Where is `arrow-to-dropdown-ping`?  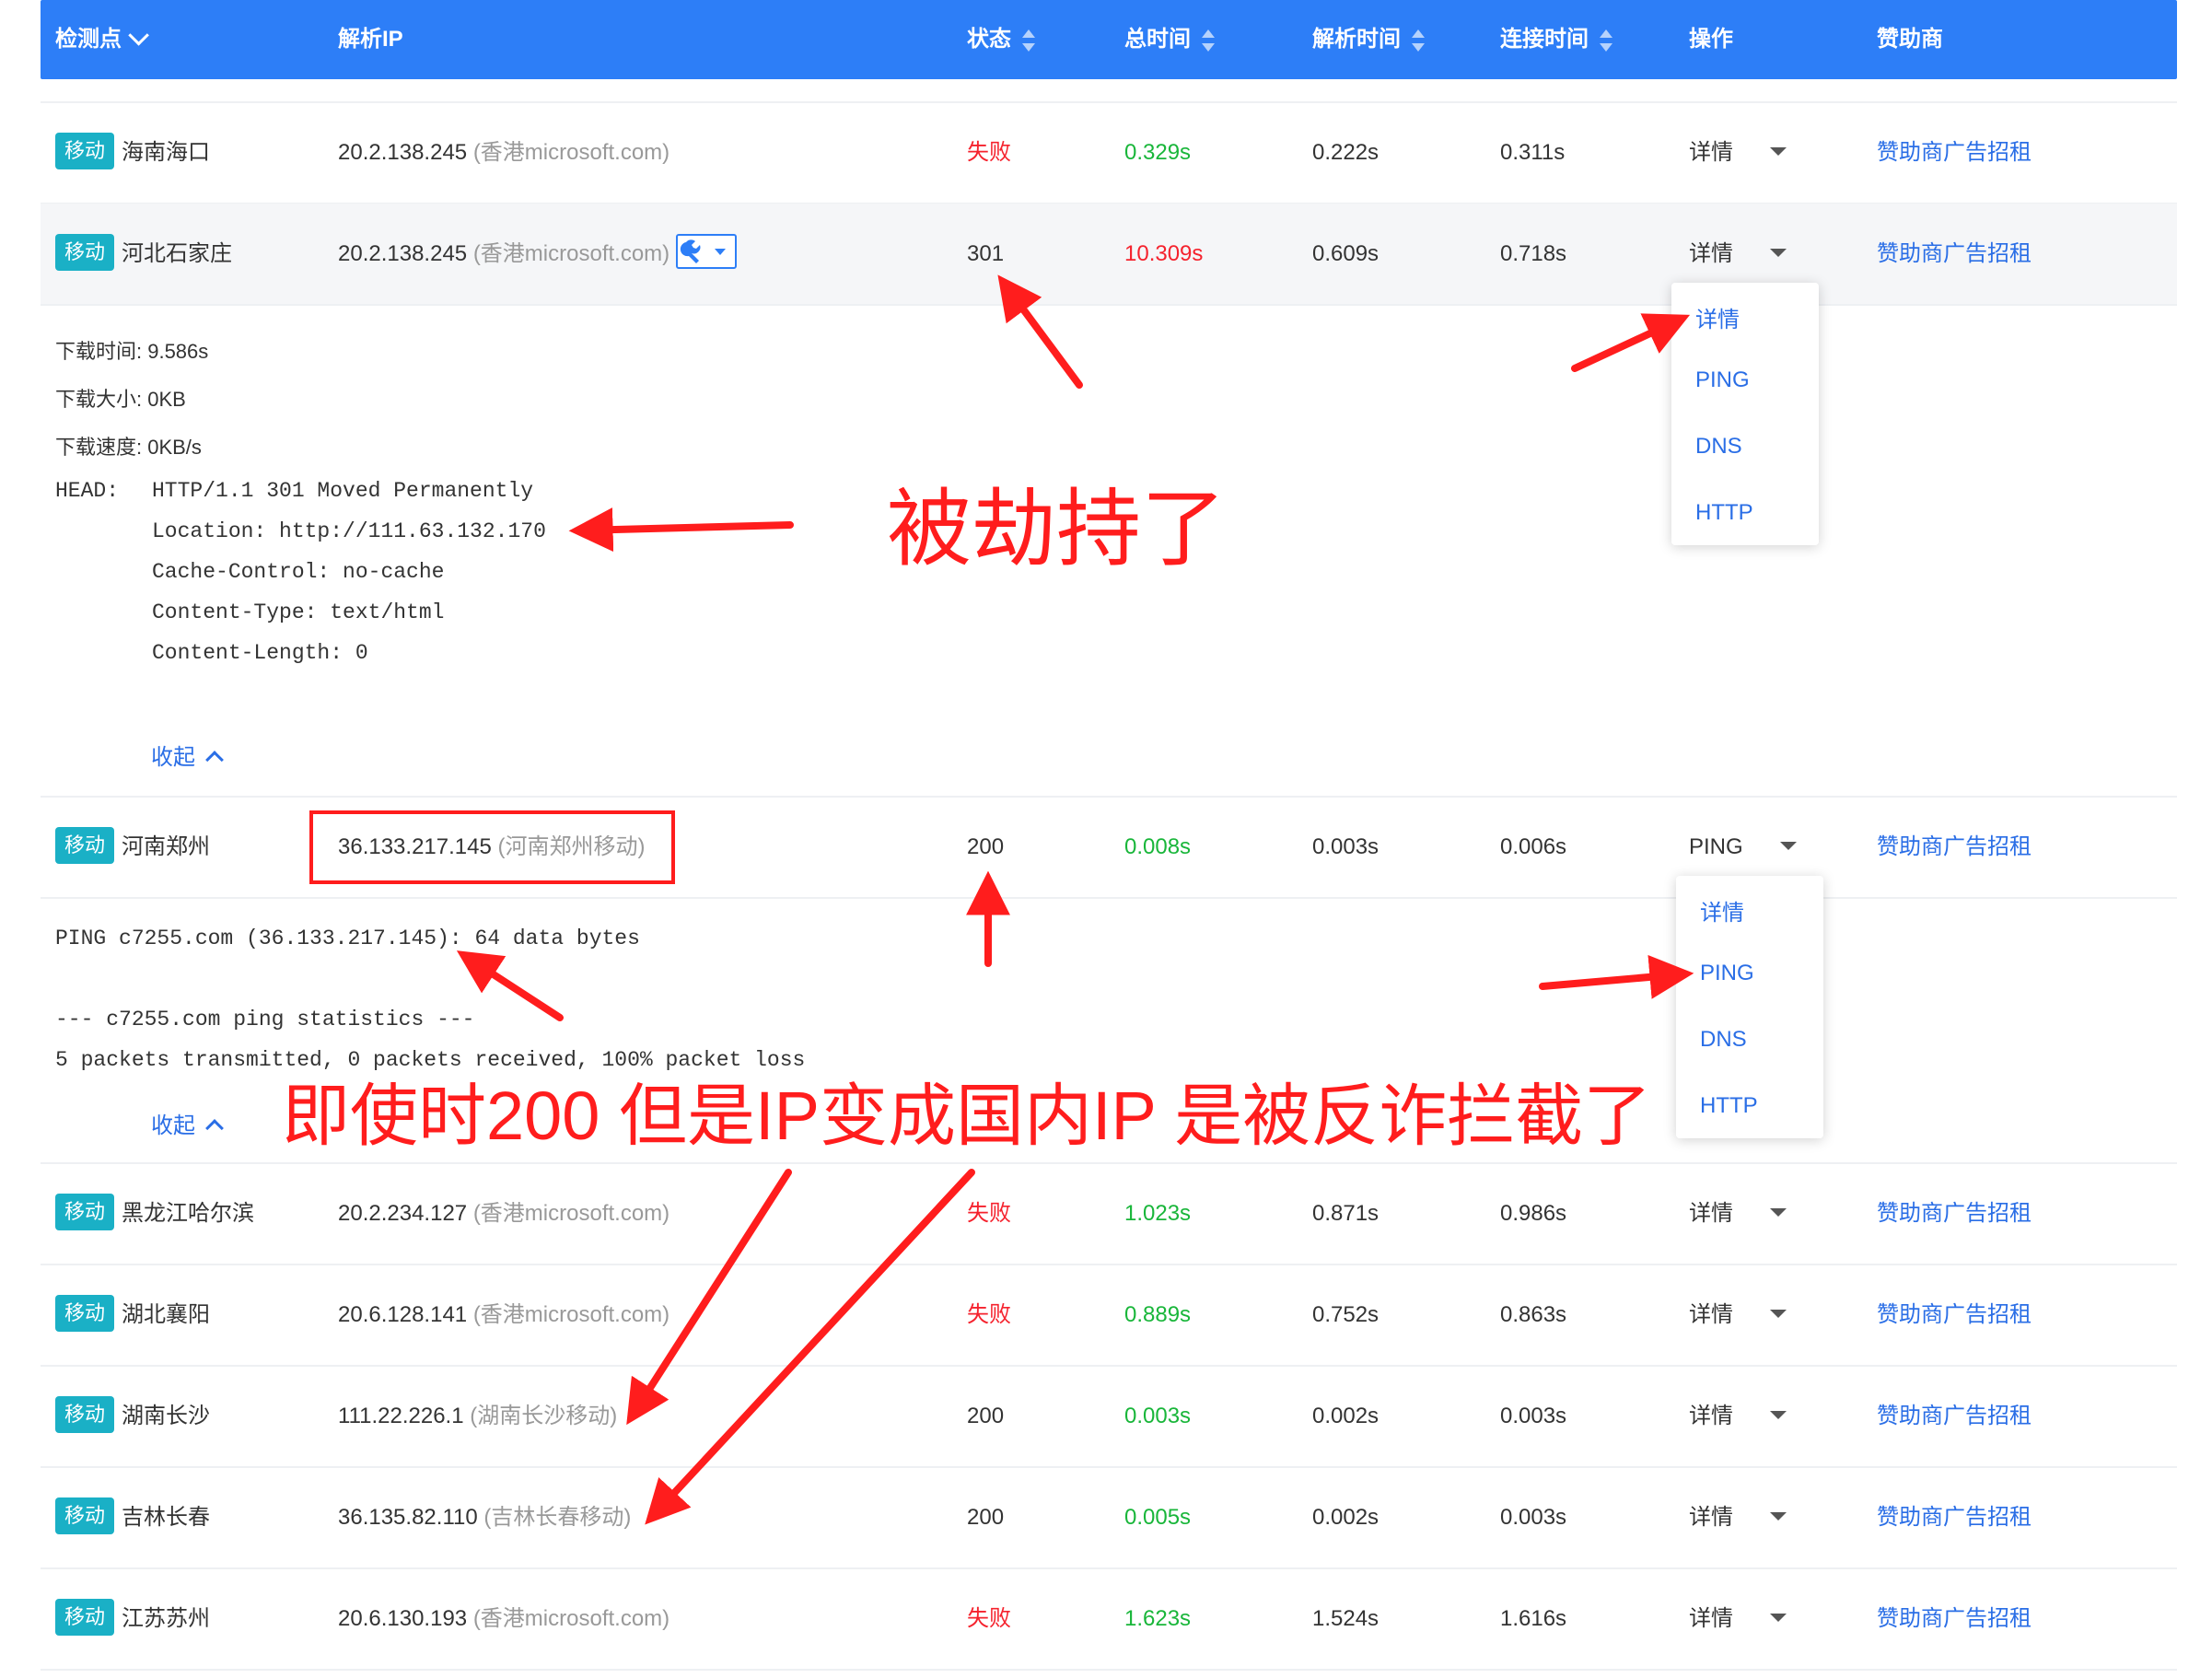 arrow-to-dropdown-ping is located at coordinates (1616, 976).